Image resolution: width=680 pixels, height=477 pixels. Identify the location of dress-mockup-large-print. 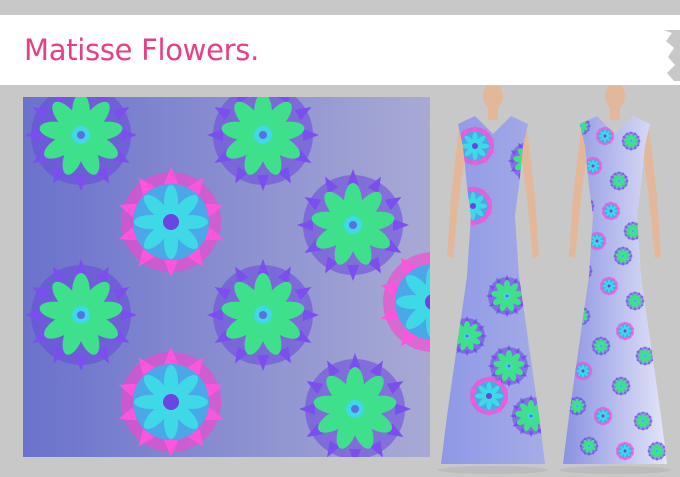
(493, 281).